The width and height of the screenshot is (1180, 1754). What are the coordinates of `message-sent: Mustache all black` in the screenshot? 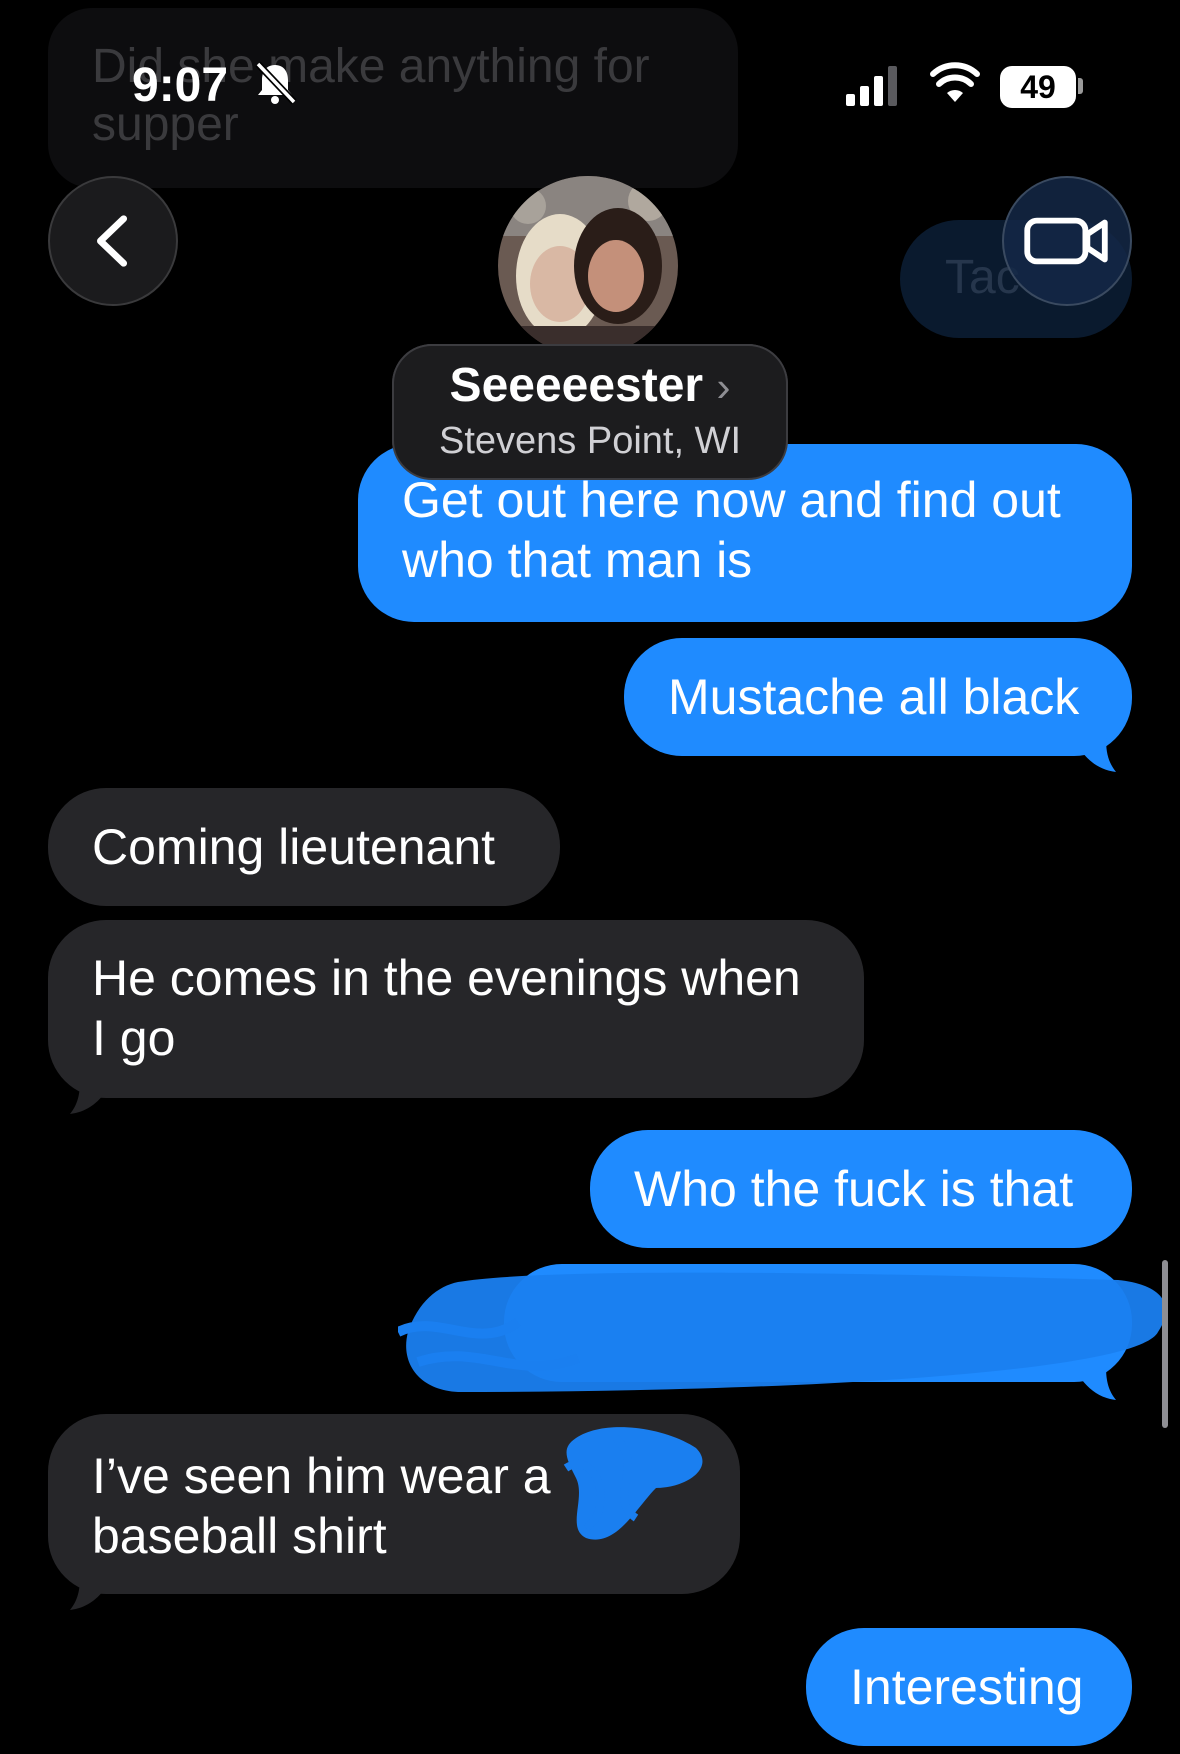 It's located at (878, 697).